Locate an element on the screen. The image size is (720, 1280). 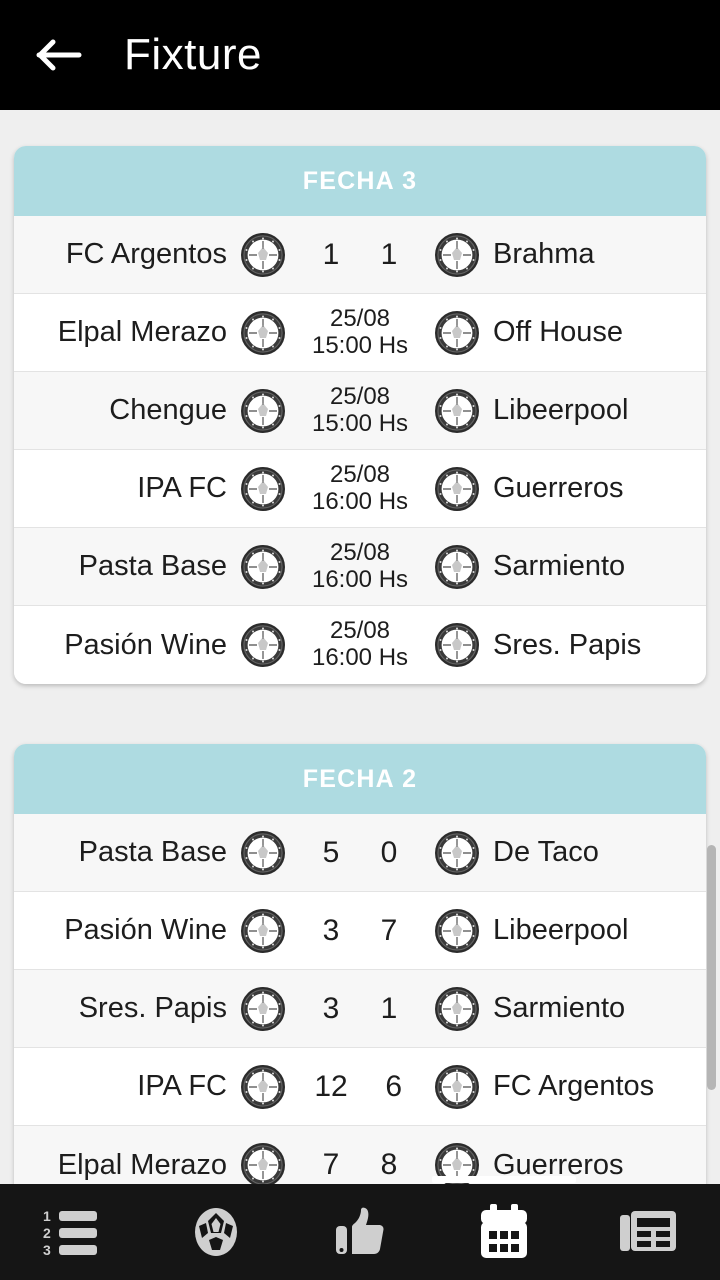
bottom-navigation: 123 is located at coordinates (360, 1228).